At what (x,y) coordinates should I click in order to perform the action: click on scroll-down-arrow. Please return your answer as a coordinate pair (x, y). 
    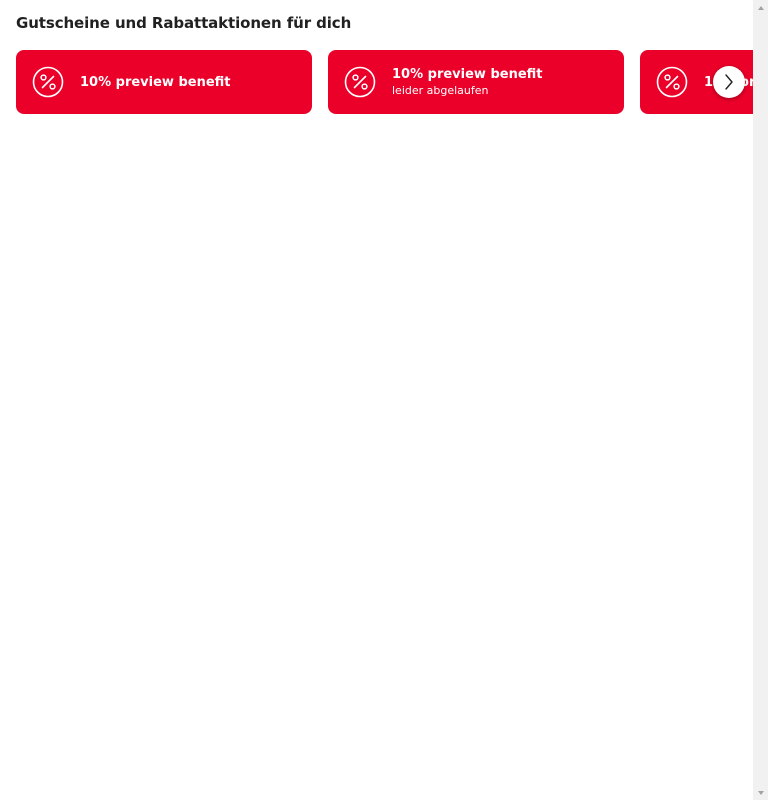
    Looking at the image, I should click on (760, 792).